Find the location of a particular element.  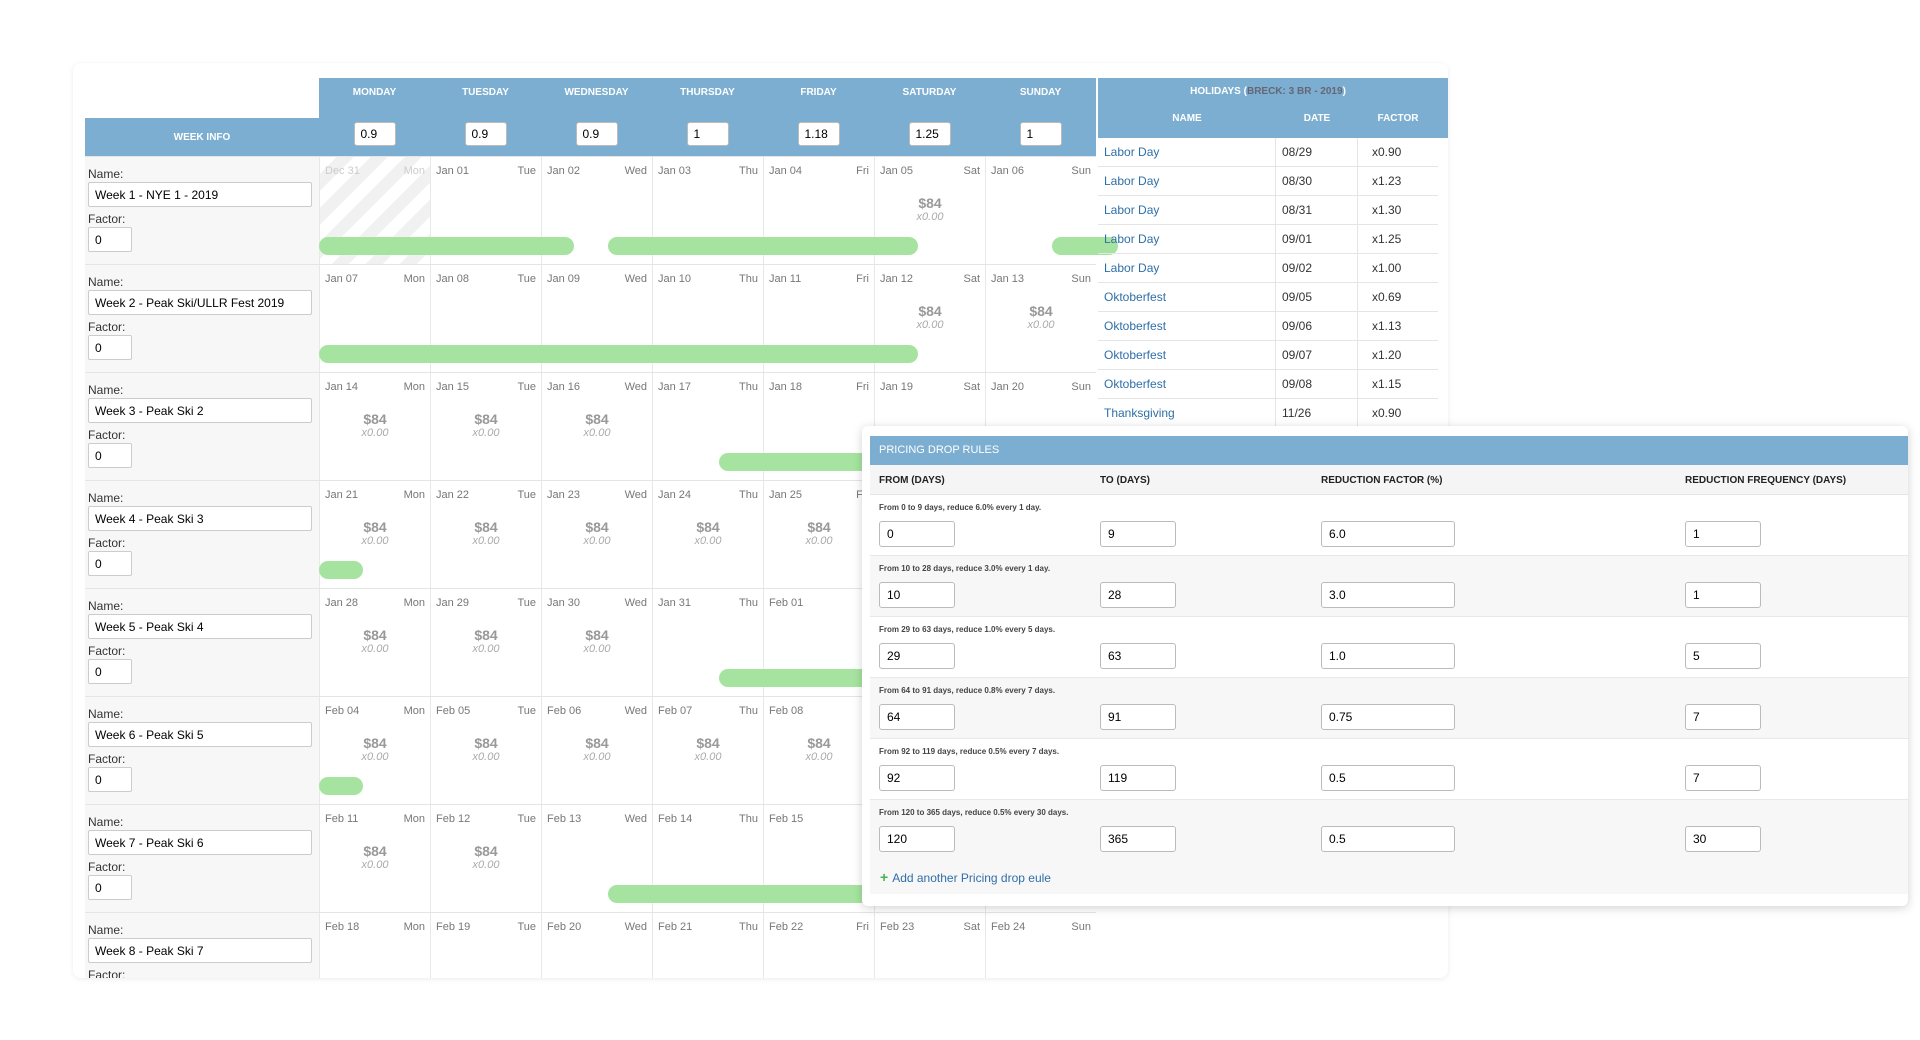

day-cell: Jan 14 Mon $84 x0.00 is located at coordinates (374, 427).